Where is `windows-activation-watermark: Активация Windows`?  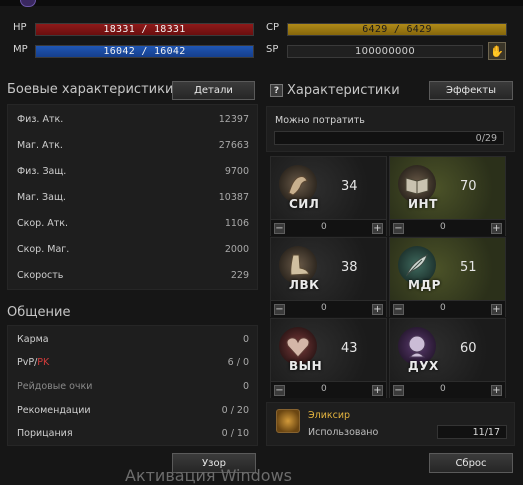 windows-activation-watermark: Активация Windows is located at coordinates (208, 475).